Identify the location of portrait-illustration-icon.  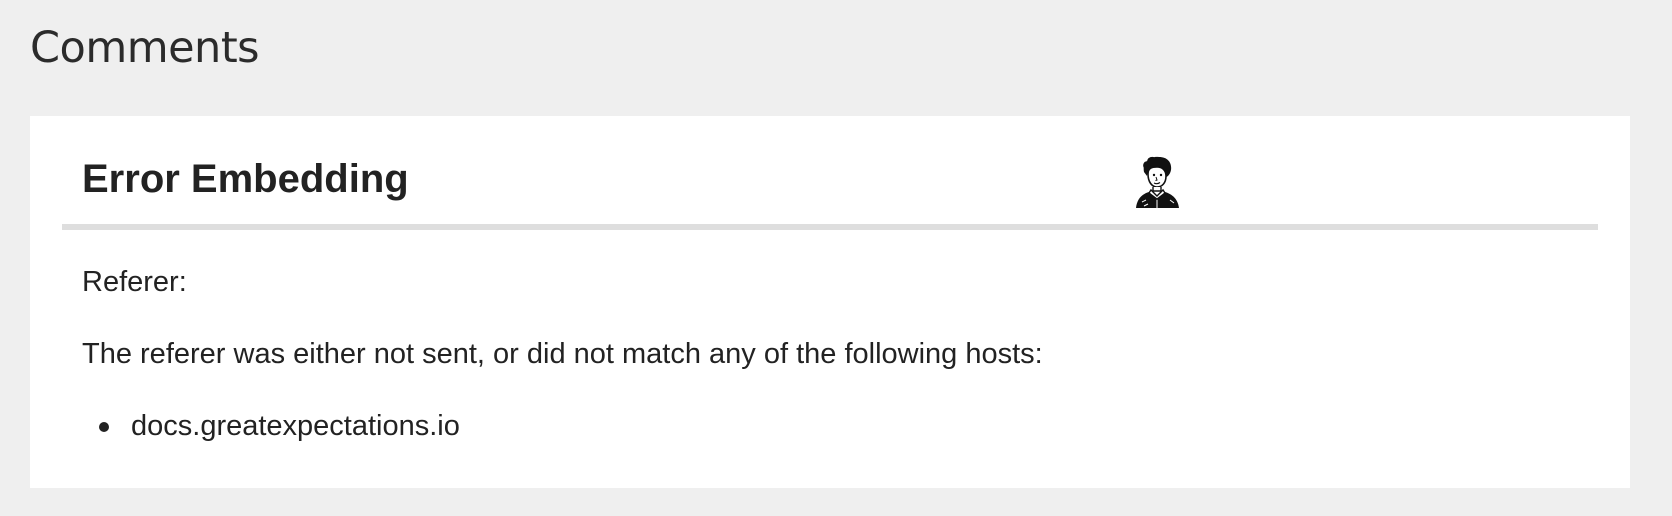
(1157, 182).